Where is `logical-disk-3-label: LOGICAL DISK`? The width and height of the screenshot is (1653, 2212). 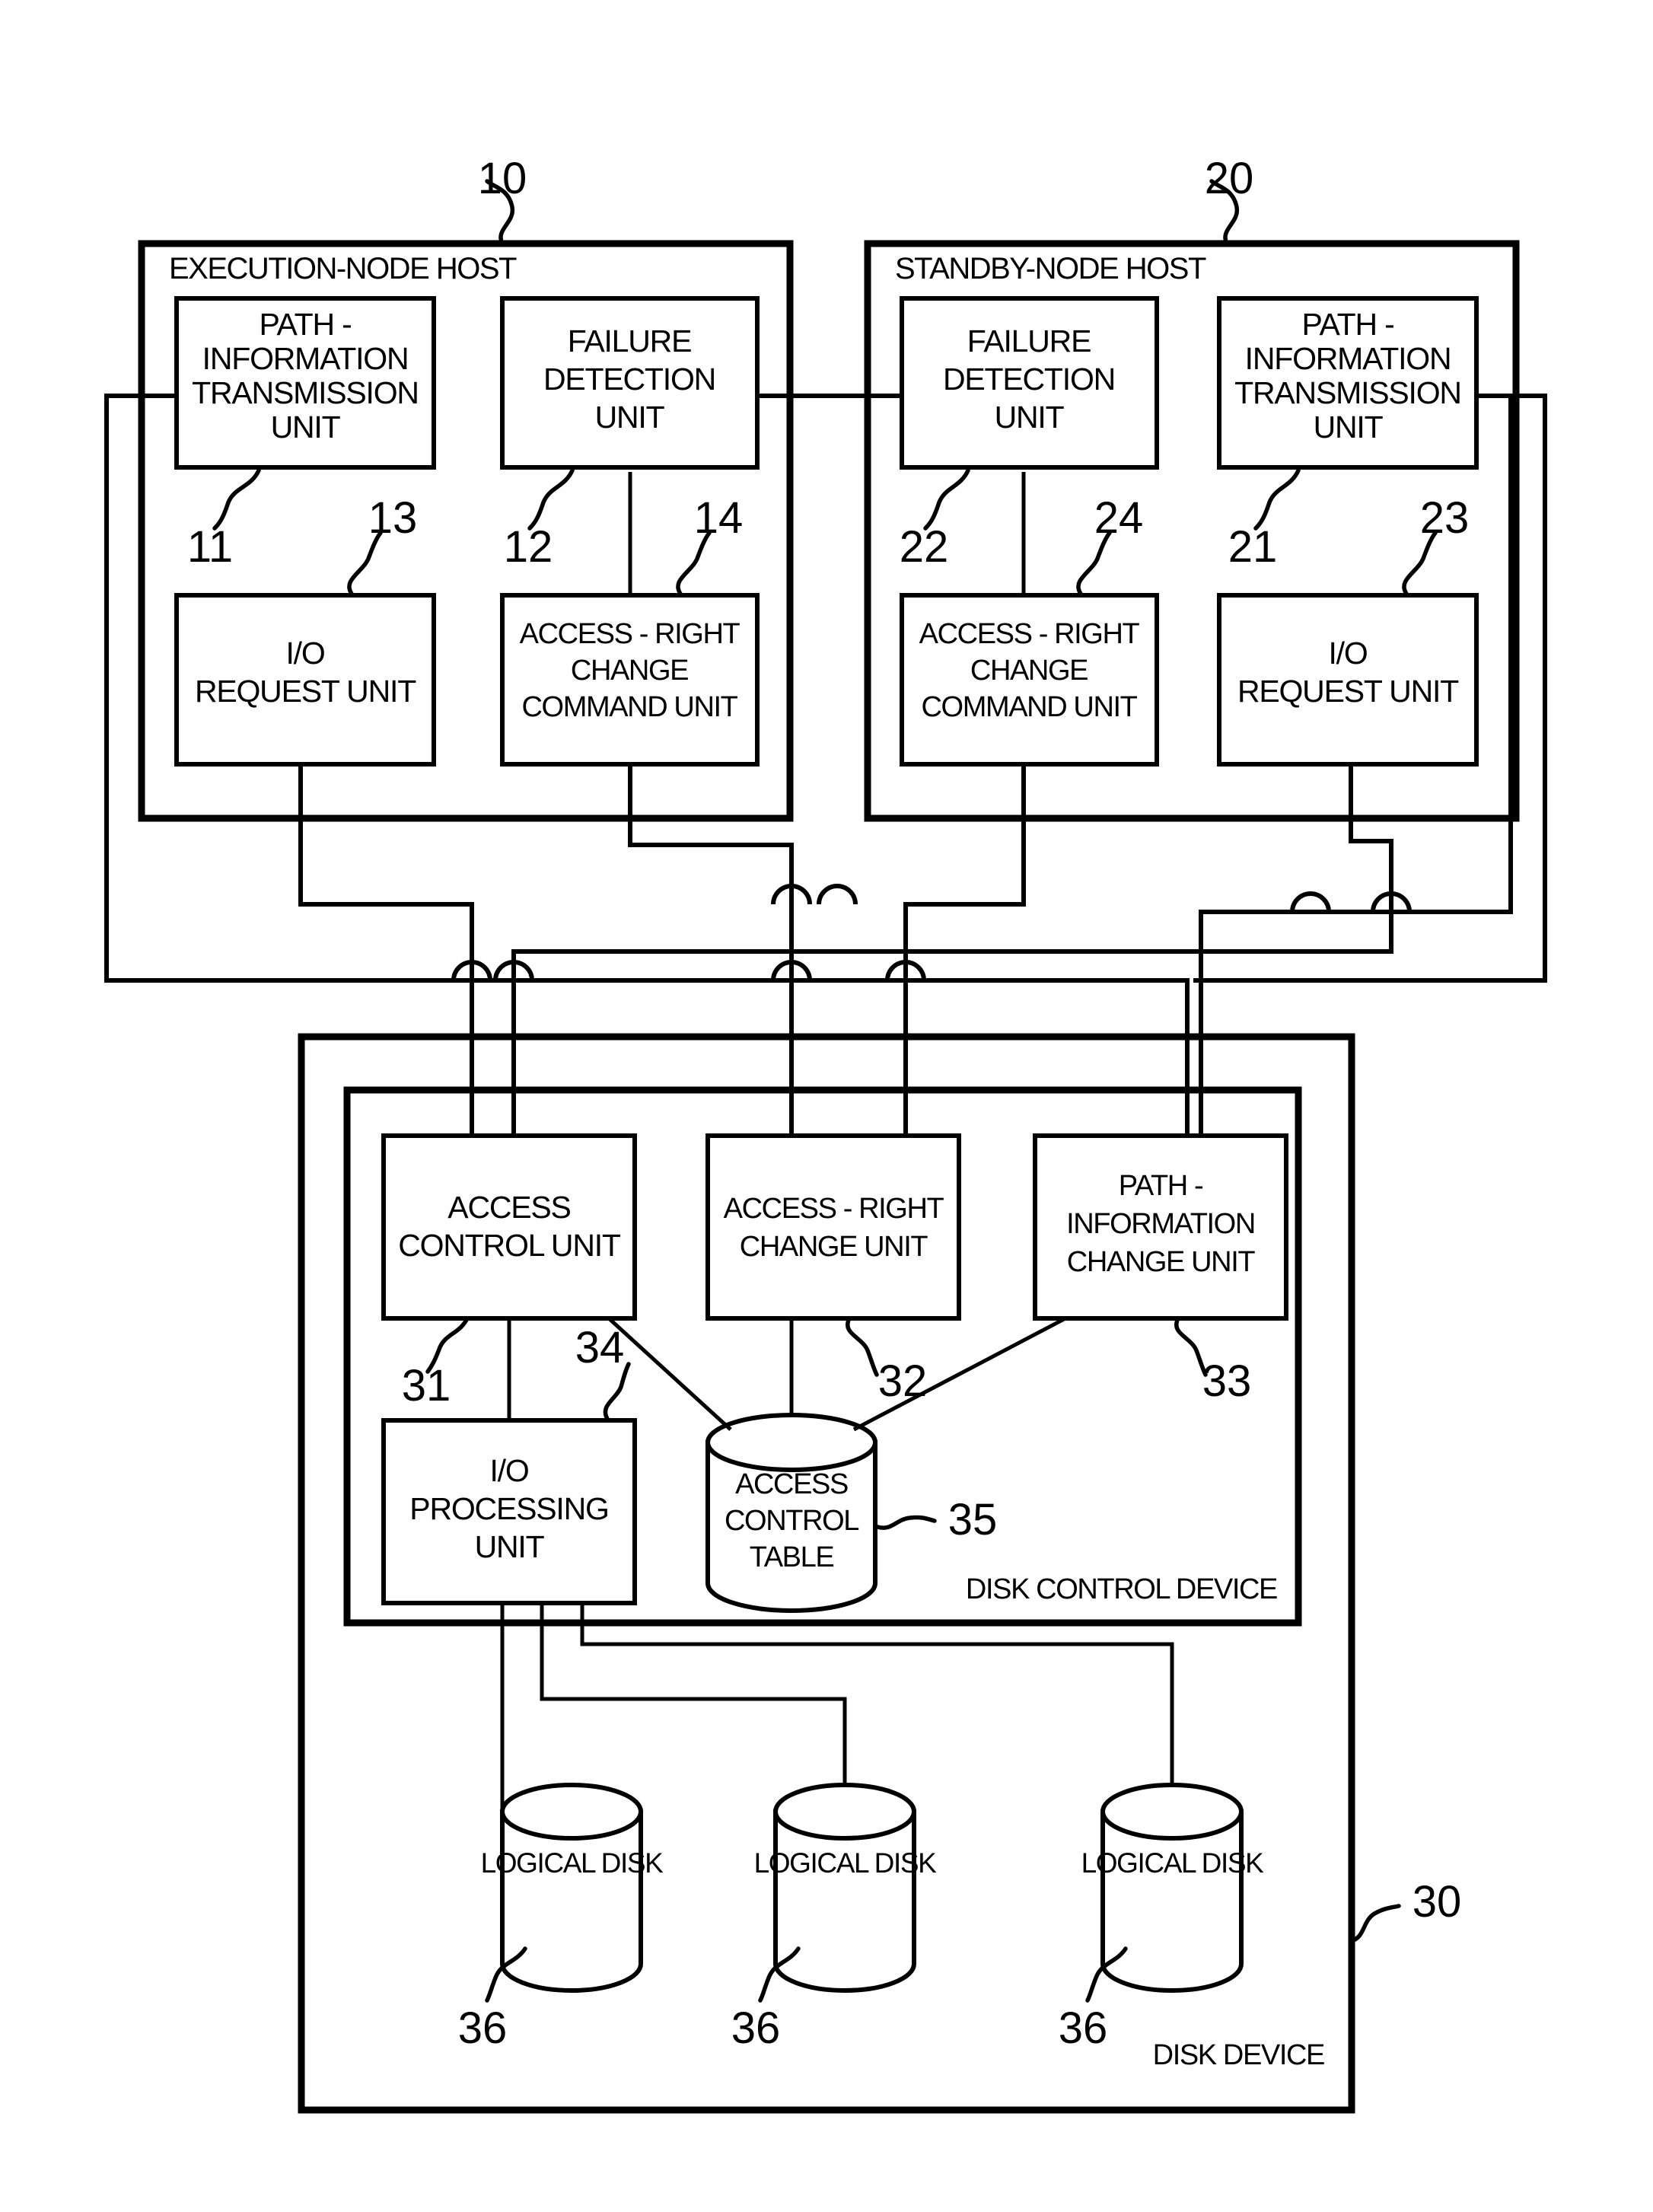 logical-disk-3-label: LOGICAL DISK is located at coordinates (1173, 1863).